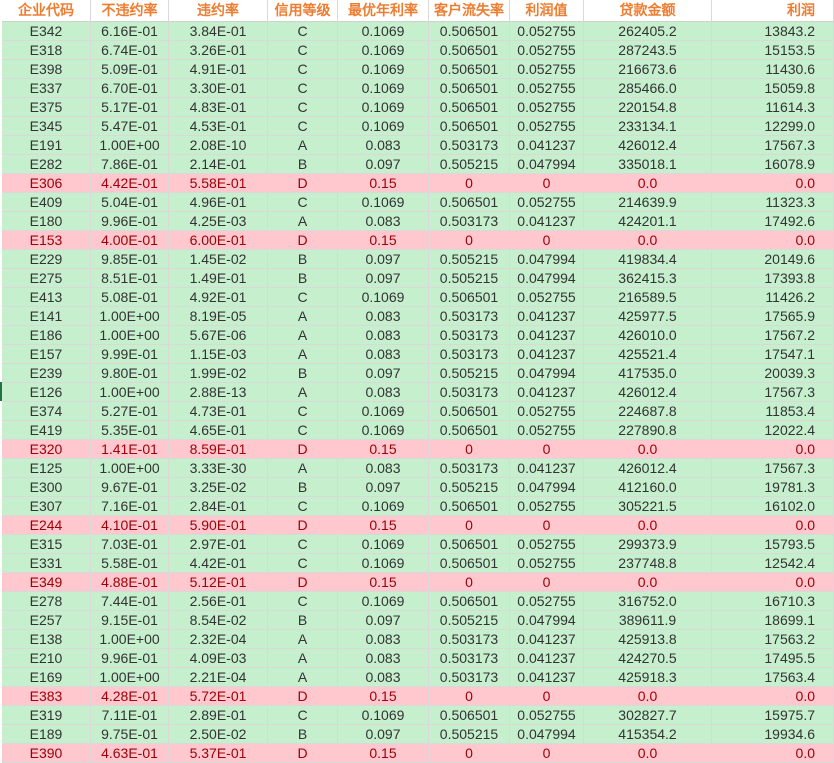  What do you see at coordinates (218, 278) in the screenshot?
I see `table-cell: 1.49E-01` at bounding box center [218, 278].